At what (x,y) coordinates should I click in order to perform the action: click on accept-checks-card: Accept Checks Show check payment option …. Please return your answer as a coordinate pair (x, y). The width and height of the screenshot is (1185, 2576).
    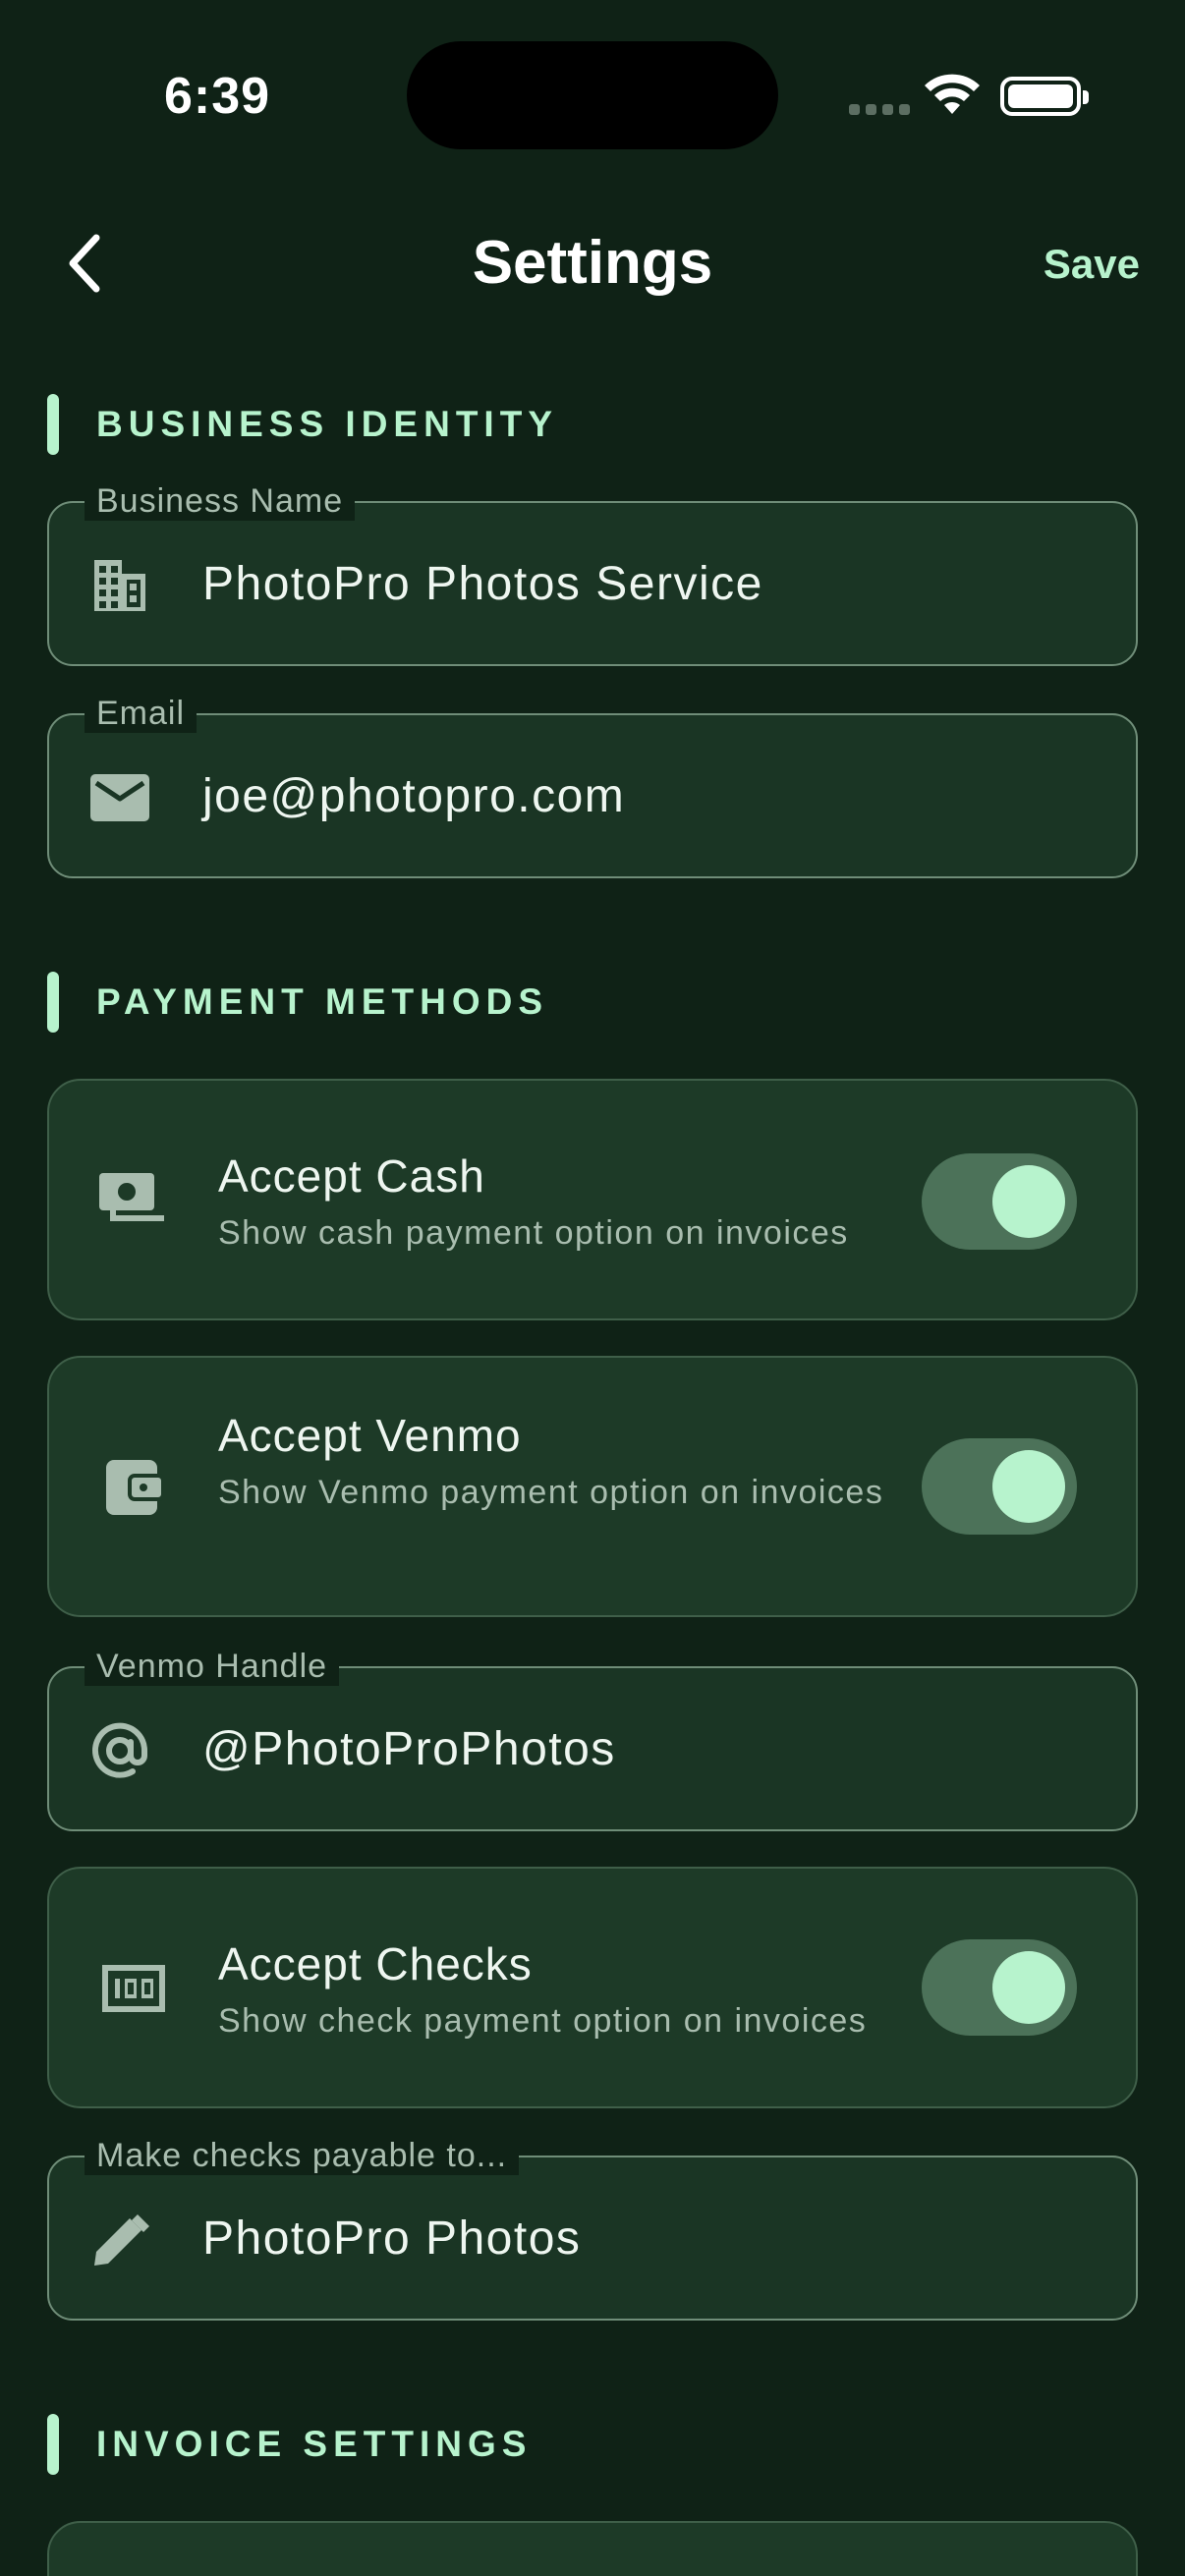
    Looking at the image, I should click on (592, 1987).